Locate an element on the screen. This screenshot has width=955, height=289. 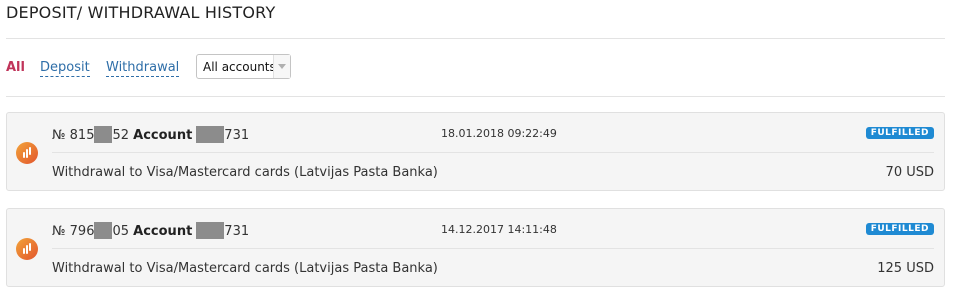
page-title: DEPOSIT/ WITHDRAWAL HISTORY is located at coordinates (141, 12).